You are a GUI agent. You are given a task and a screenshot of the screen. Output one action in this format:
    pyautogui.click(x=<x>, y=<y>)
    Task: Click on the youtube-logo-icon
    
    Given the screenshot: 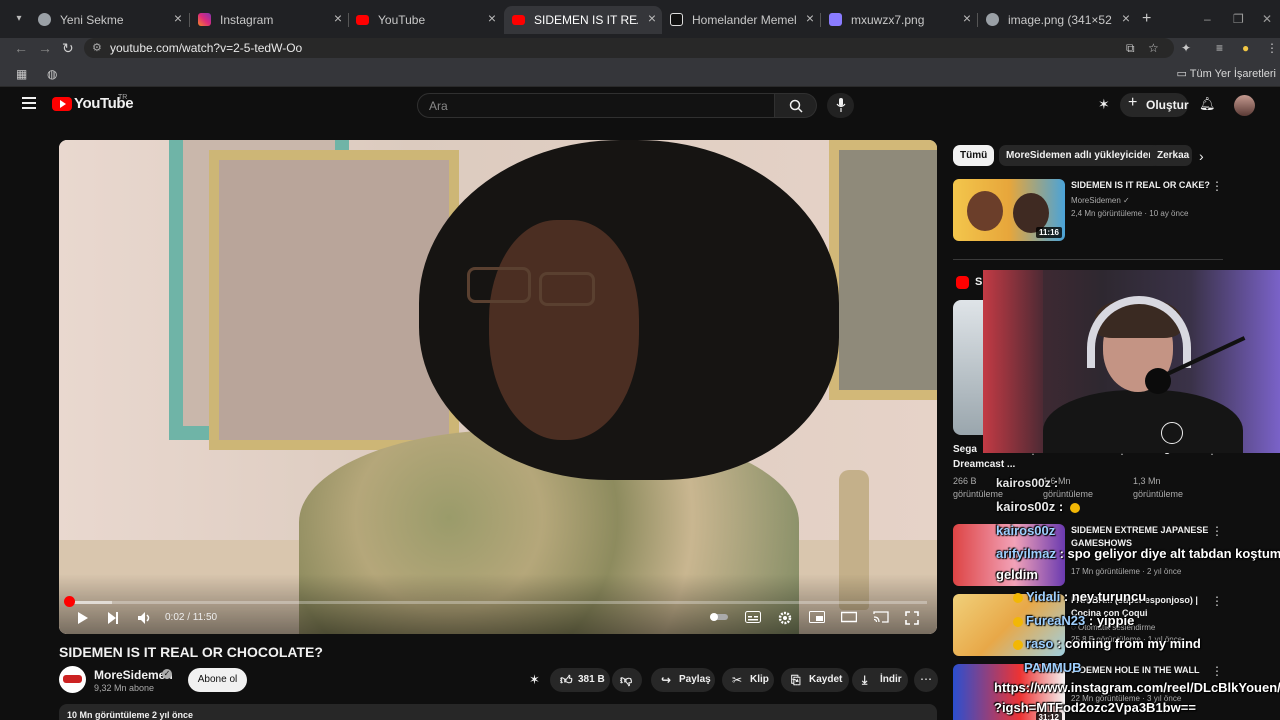 What is the action you would take?
    pyautogui.click(x=62, y=104)
    